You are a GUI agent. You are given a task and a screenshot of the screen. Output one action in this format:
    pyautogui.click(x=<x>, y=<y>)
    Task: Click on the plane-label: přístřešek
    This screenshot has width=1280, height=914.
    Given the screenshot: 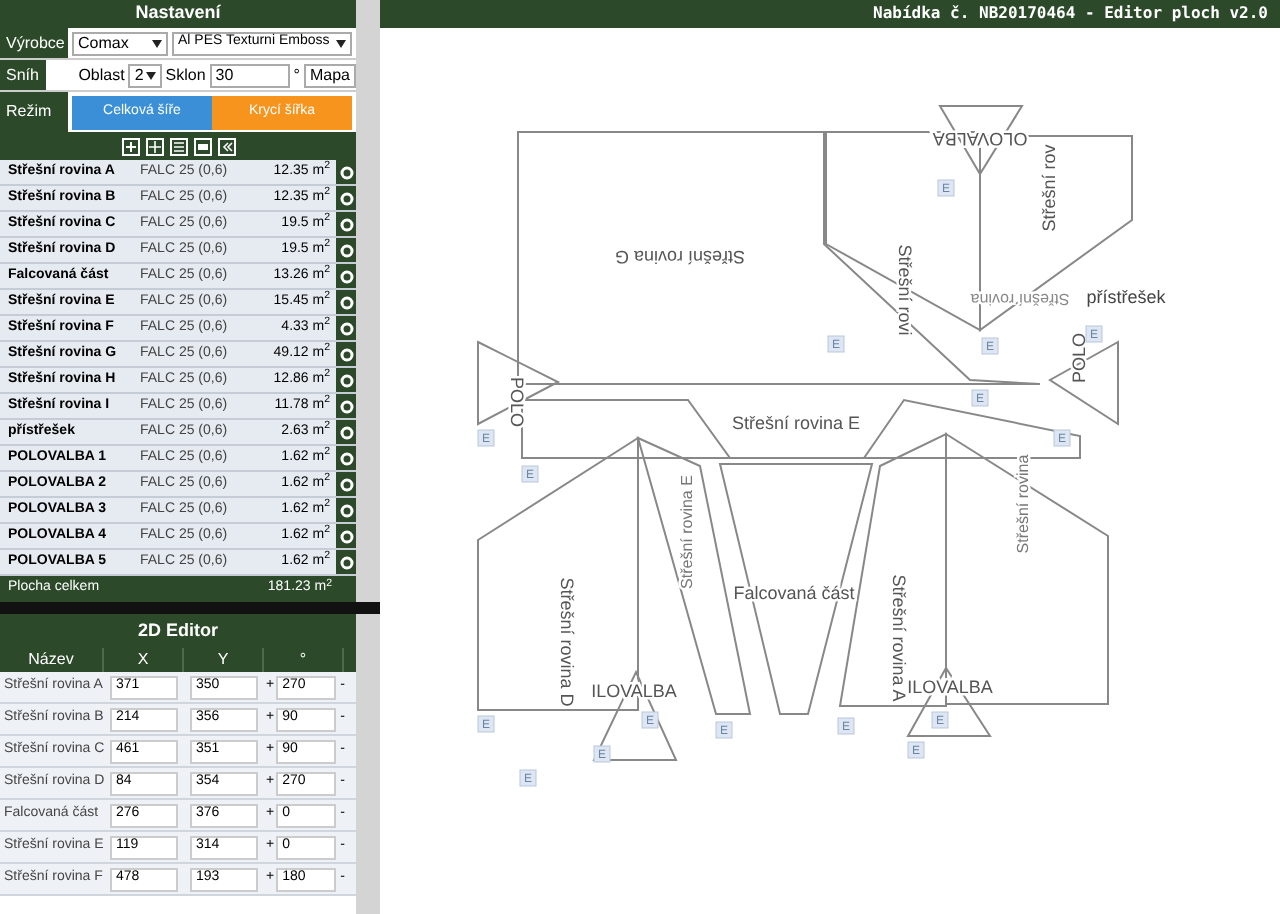 What is the action you would take?
    pyautogui.click(x=1126, y=296)
    